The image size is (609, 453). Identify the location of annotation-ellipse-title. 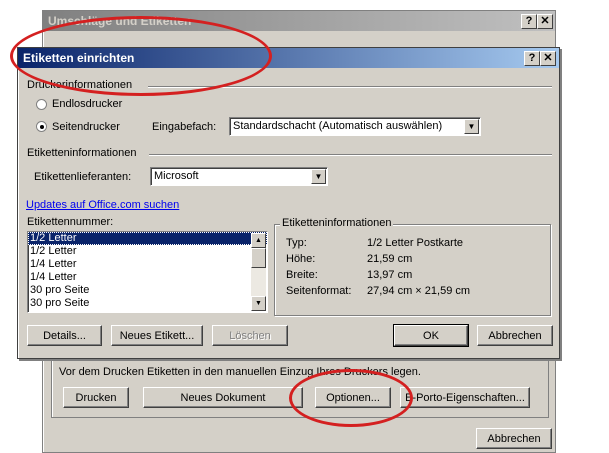
(141, 56).